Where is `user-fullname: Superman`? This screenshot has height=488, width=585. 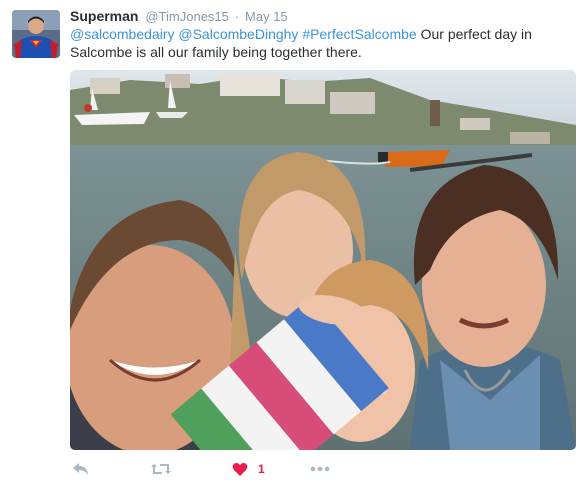
user-fullname: Superman is located at coordinates (104, 16).